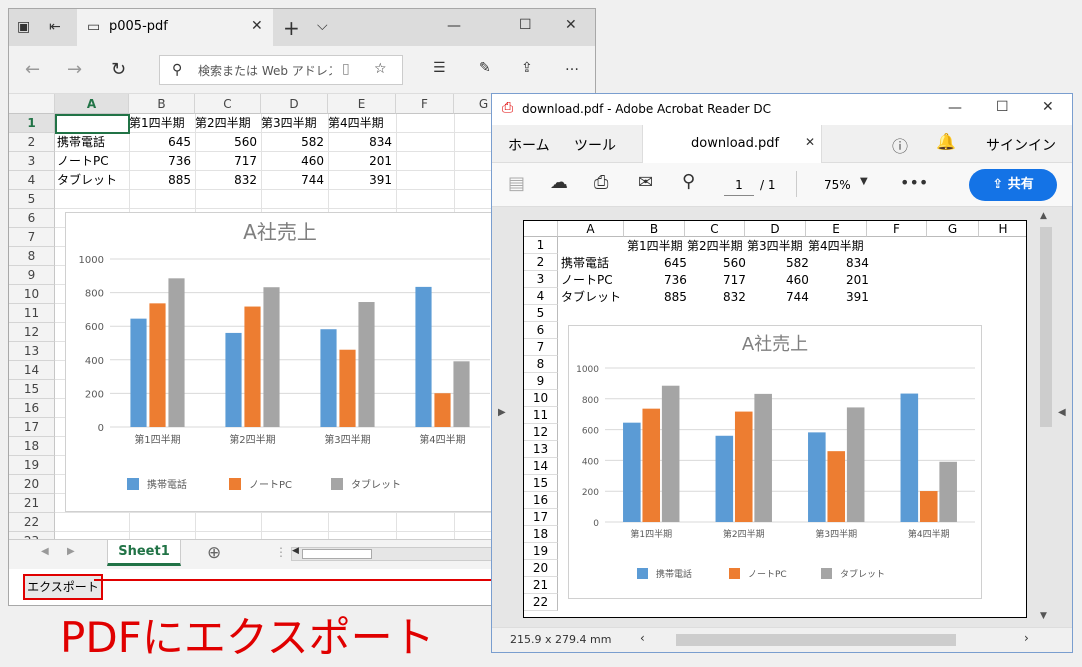  What do you see at coordinates (81, 142) in the screenshot?
I see `cell-a2: 携帯電話` at bounding box center [81, 142].